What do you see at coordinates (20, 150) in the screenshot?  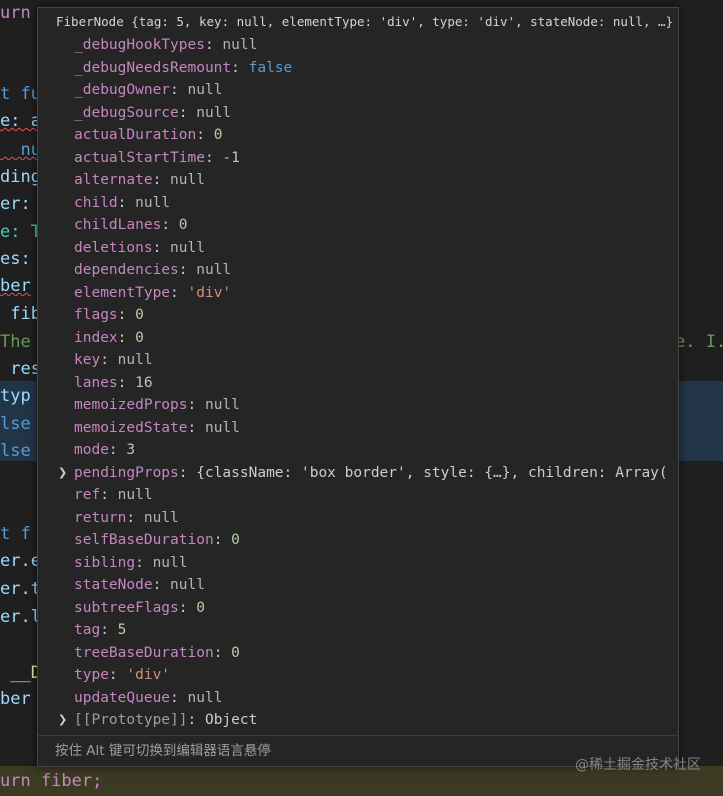 I see `code-line: nu` at bounding box center [20, 150].